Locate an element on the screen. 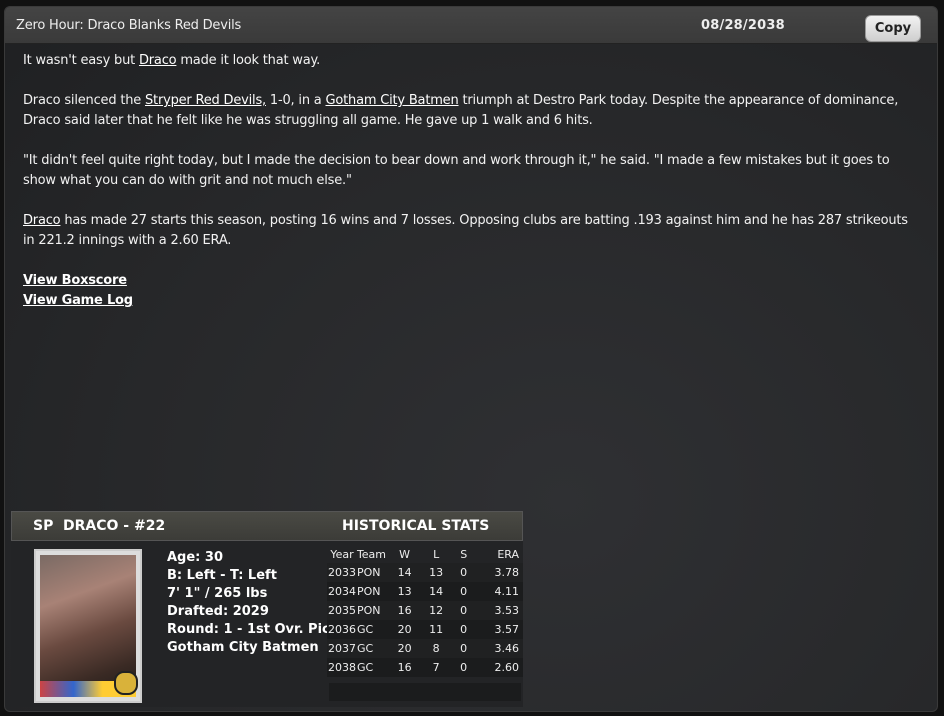 This screenshot has height=716, width=944. stats-row: 2036 GC 20 11 0 3.57 is located at coordinates (425, 629).